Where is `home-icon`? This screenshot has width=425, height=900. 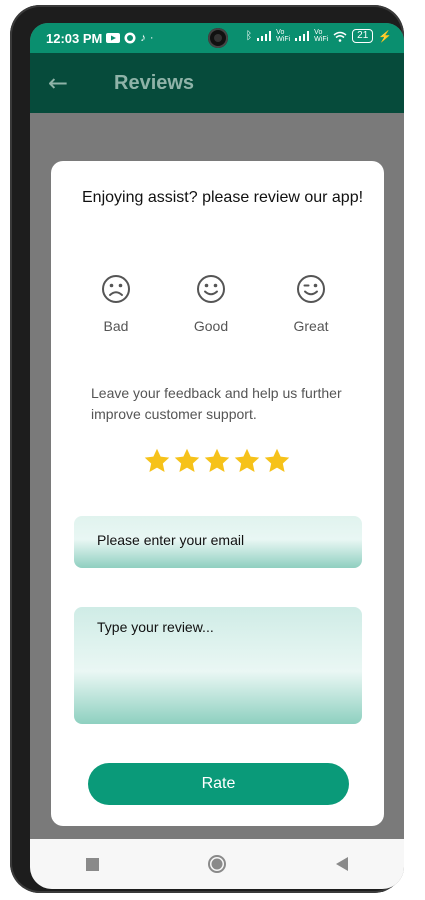
home-icon is located at coordinates (217, 864).